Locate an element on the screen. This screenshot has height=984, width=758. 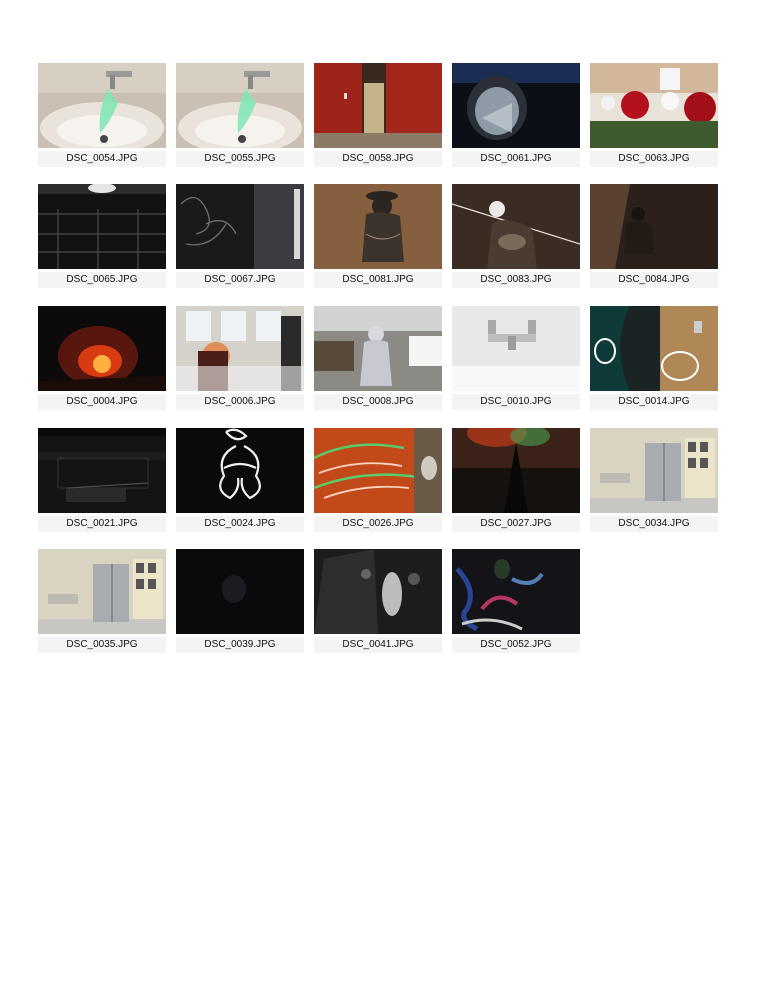
thumbnail-filename: DSC_0027.JPG is located at coordinates (516, 524).